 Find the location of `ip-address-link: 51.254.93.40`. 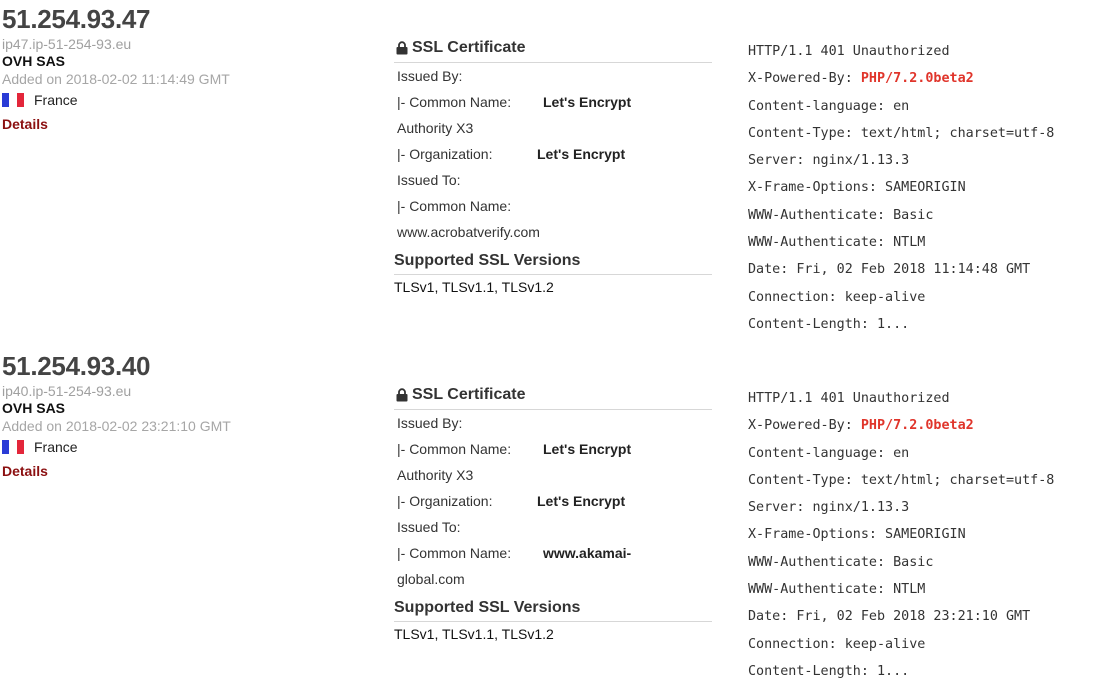

ip-address-link: 51.254.93.40 is located at coordinates (151, 366).